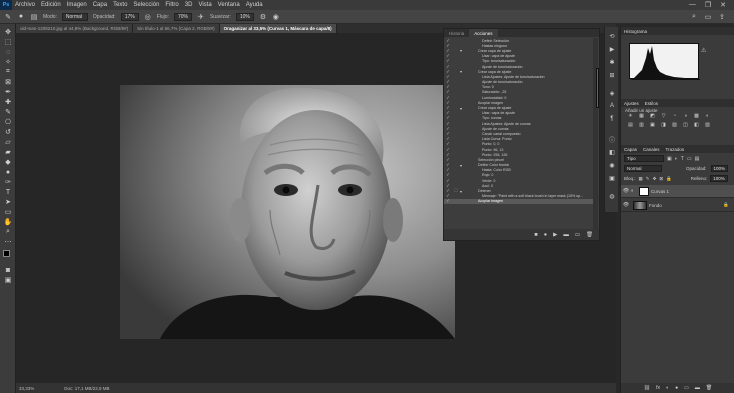  Describe the element at coordinates (8, 42) in the screenshot. I see `marquee-tool-icon: ⬚` at that location.